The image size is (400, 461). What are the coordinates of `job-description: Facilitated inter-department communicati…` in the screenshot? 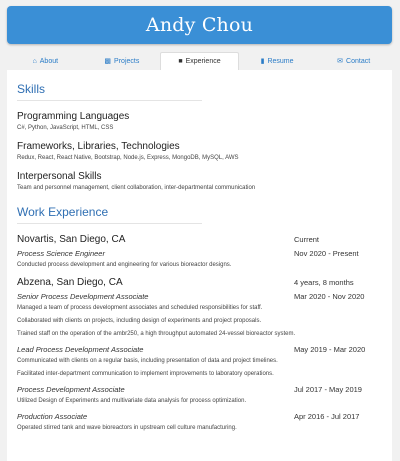 It's located at (145, 374).